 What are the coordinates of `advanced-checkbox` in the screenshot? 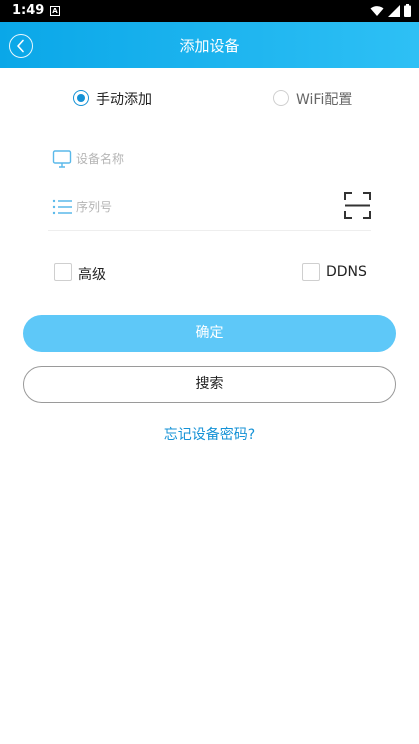 It's located at (63, 272).